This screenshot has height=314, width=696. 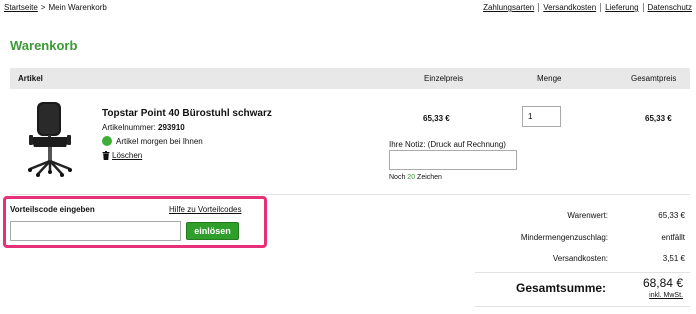 What do you see at coordinates (52, 209) in the screenshot?
I see `voucher-label: Vorteilscode eingeben` at bounding box center [52, 209].